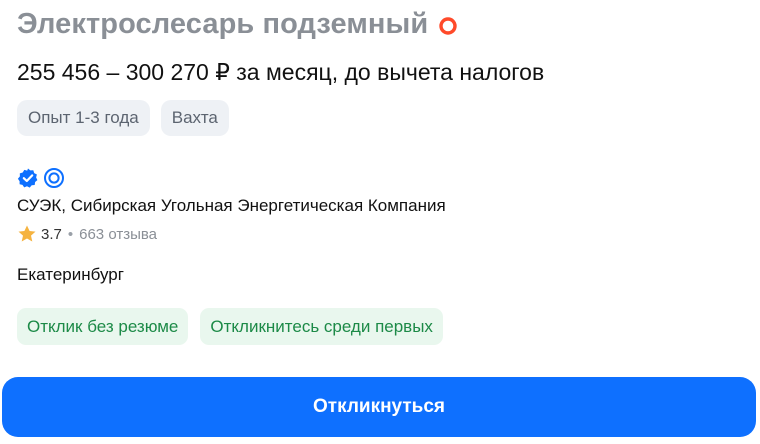 The image size is (760, 444). I want to click on promo-circle-icon, so click(448, 25).